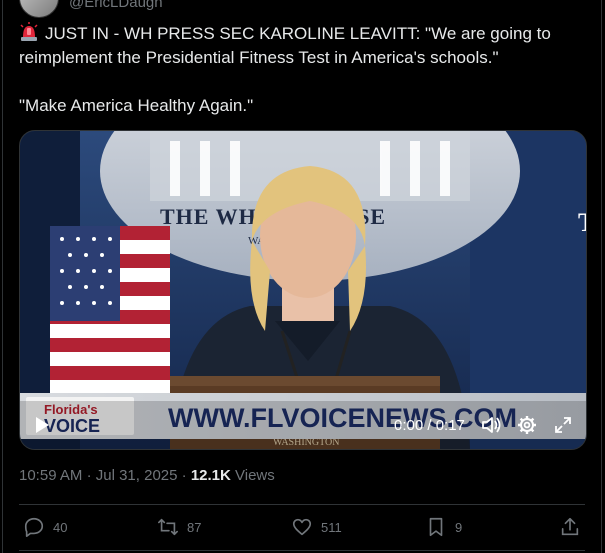 The height and width of the screenshot is (553, 605). I want to click on video-time: 0:00 / 0:17, so click(429, 425).